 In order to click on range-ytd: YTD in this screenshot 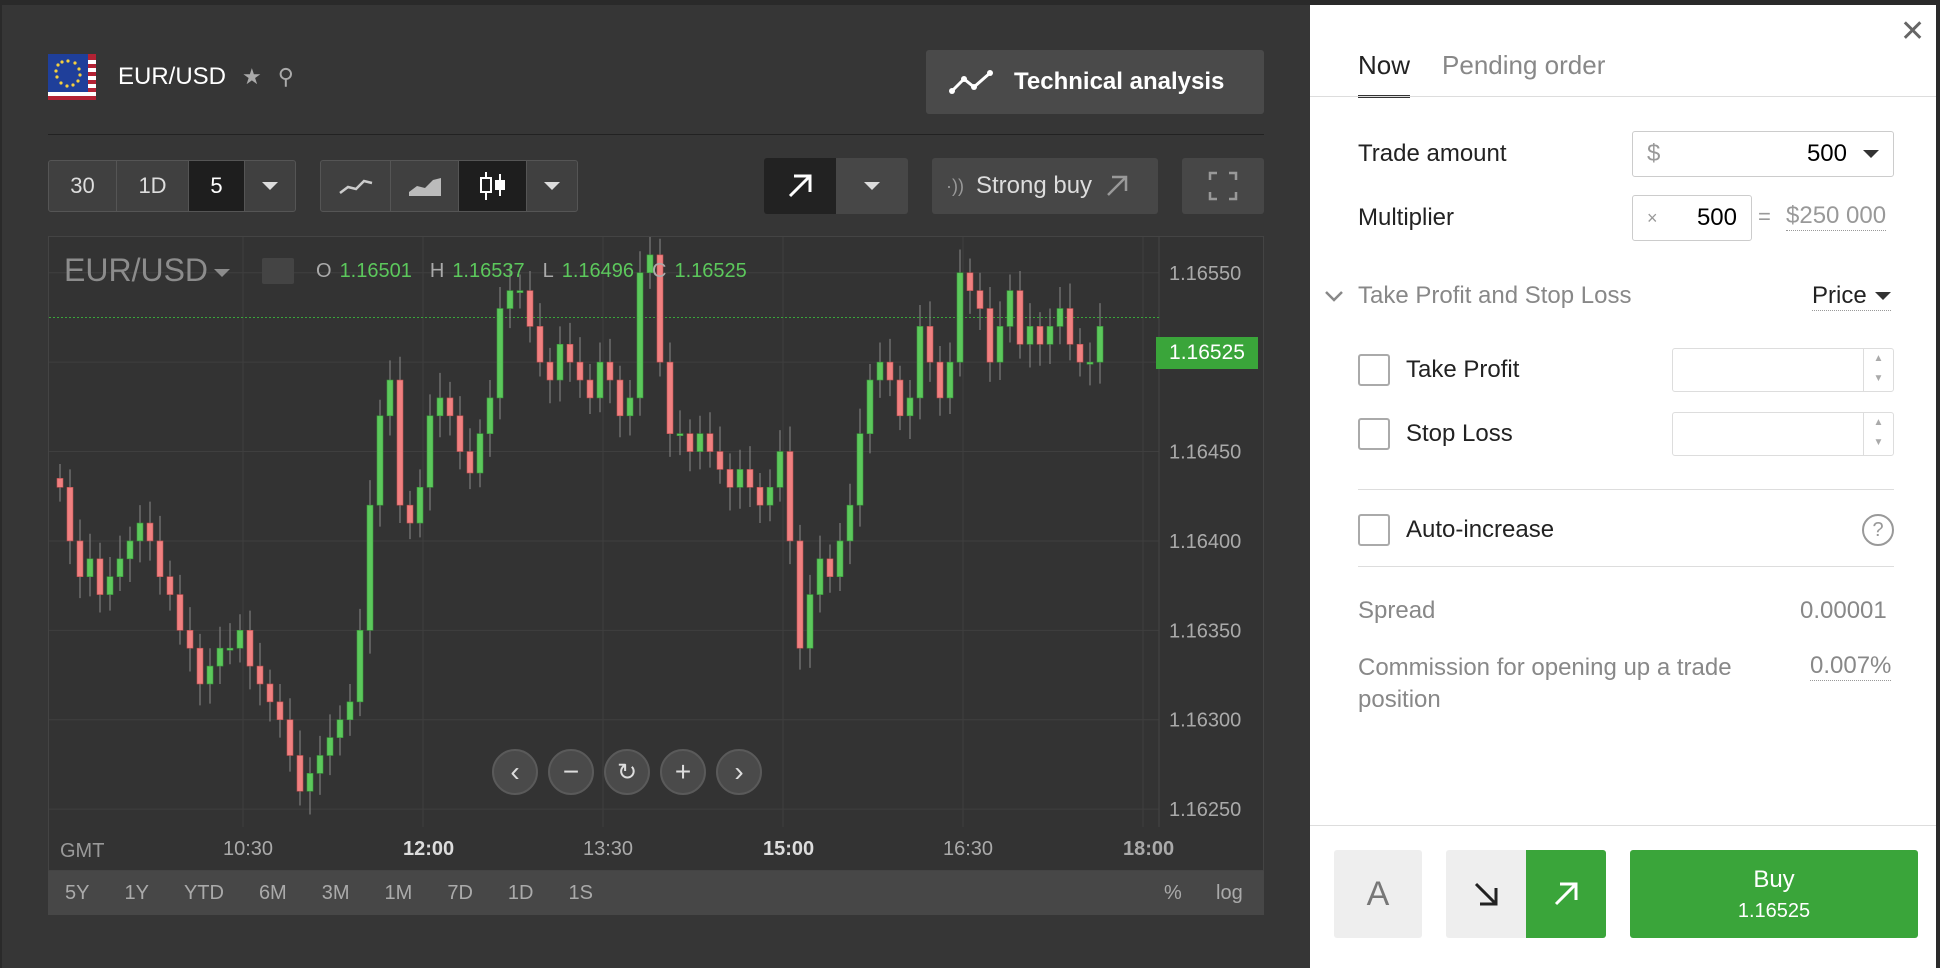, I will do `click(204, 893)`.